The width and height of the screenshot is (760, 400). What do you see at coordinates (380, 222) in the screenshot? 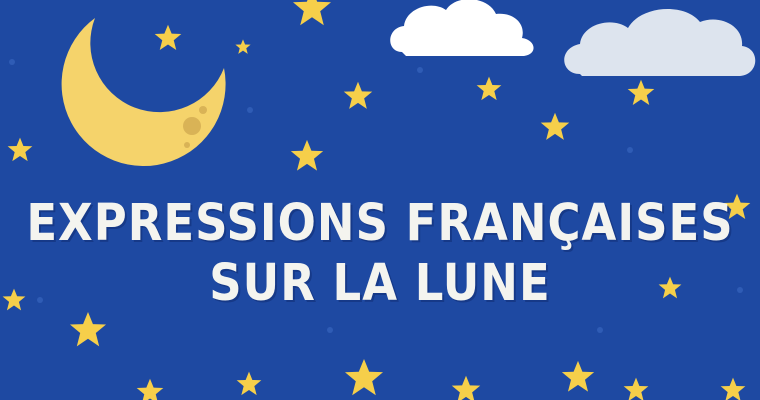
I see `title-line-1: EXPRESSIONS FRANÇAISES` at bounding box center [380, 222].